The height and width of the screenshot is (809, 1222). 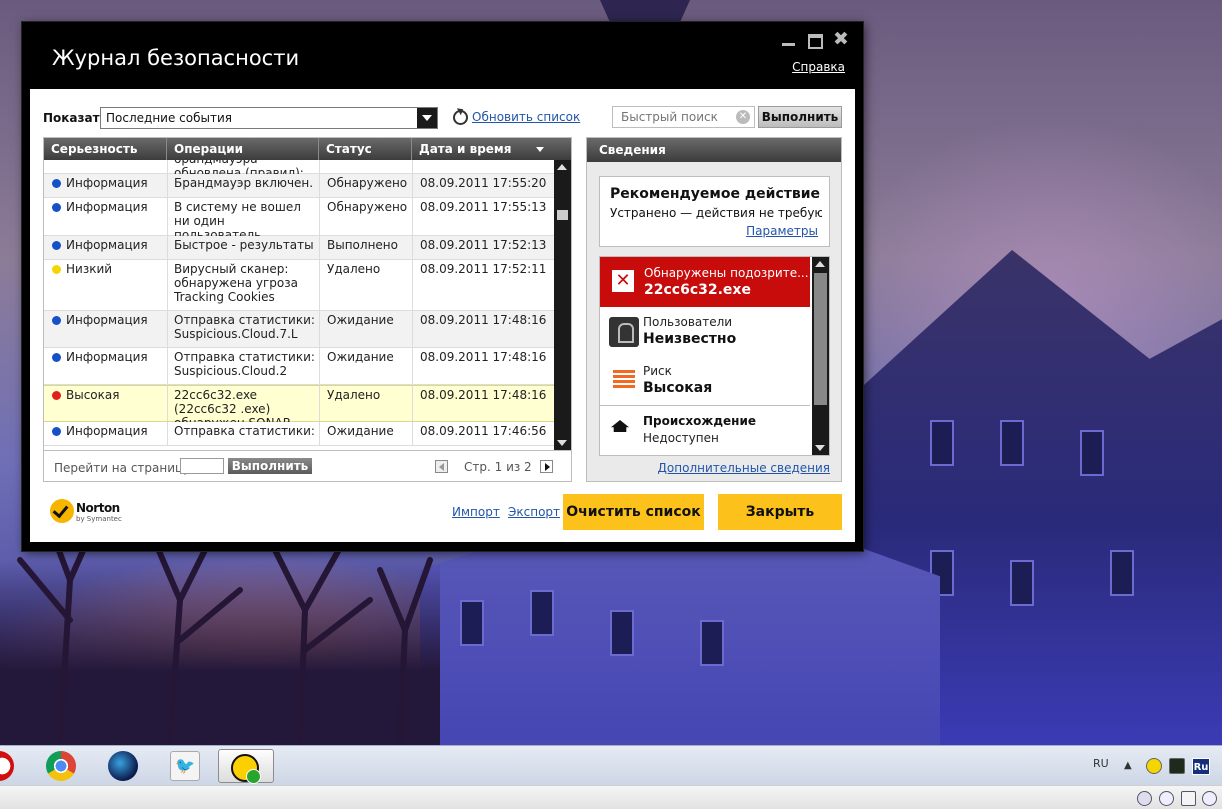 What do you see at coordinates (841, 39) in the screenshot?
I see `close-icon: ✖` at bounding box center [841, 39].